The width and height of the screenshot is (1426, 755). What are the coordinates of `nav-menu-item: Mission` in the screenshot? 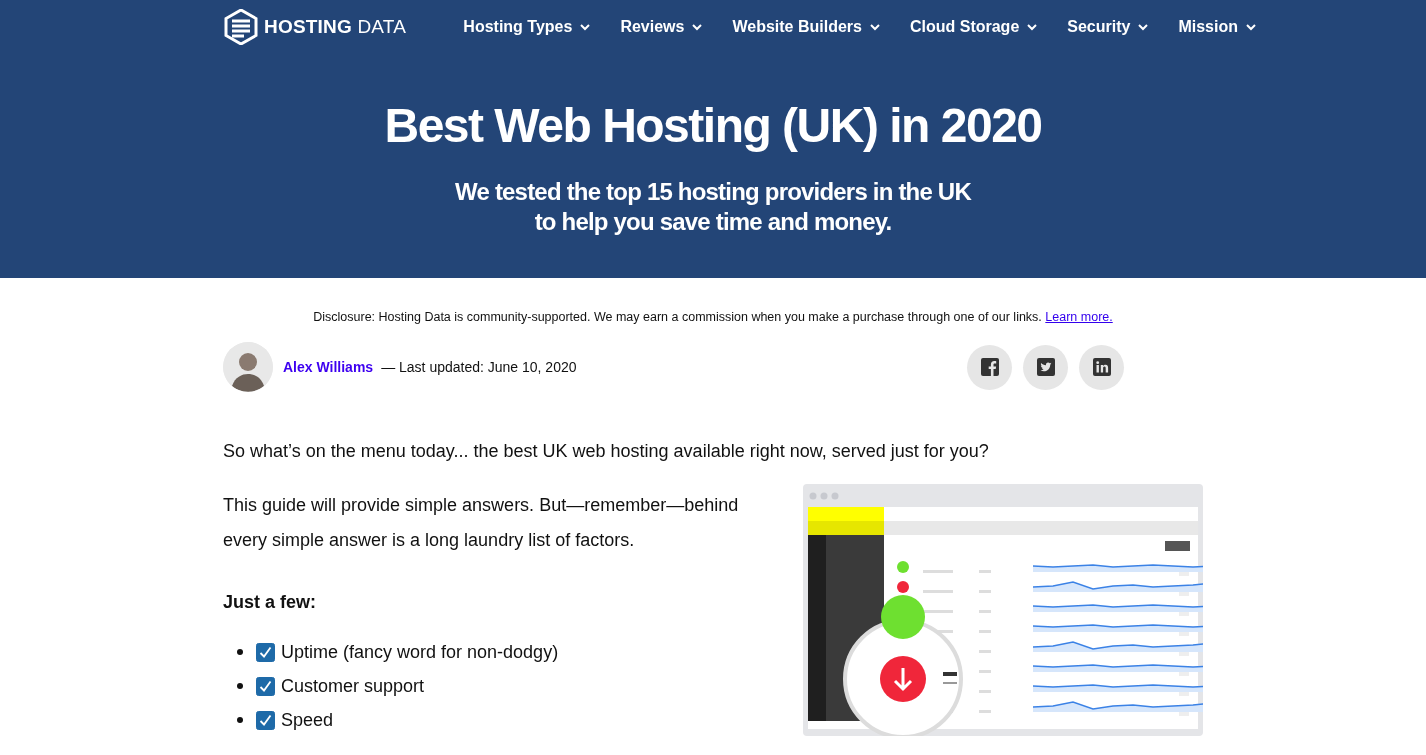 It's located at (1217, 27).